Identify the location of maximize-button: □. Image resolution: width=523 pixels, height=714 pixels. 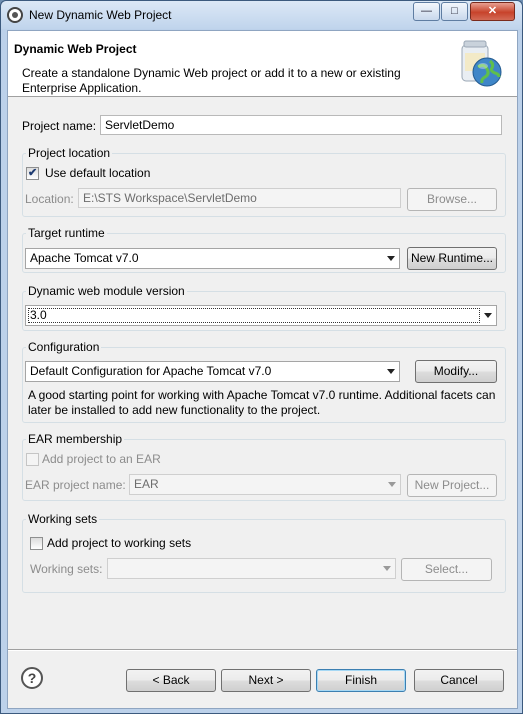
(454, 11).